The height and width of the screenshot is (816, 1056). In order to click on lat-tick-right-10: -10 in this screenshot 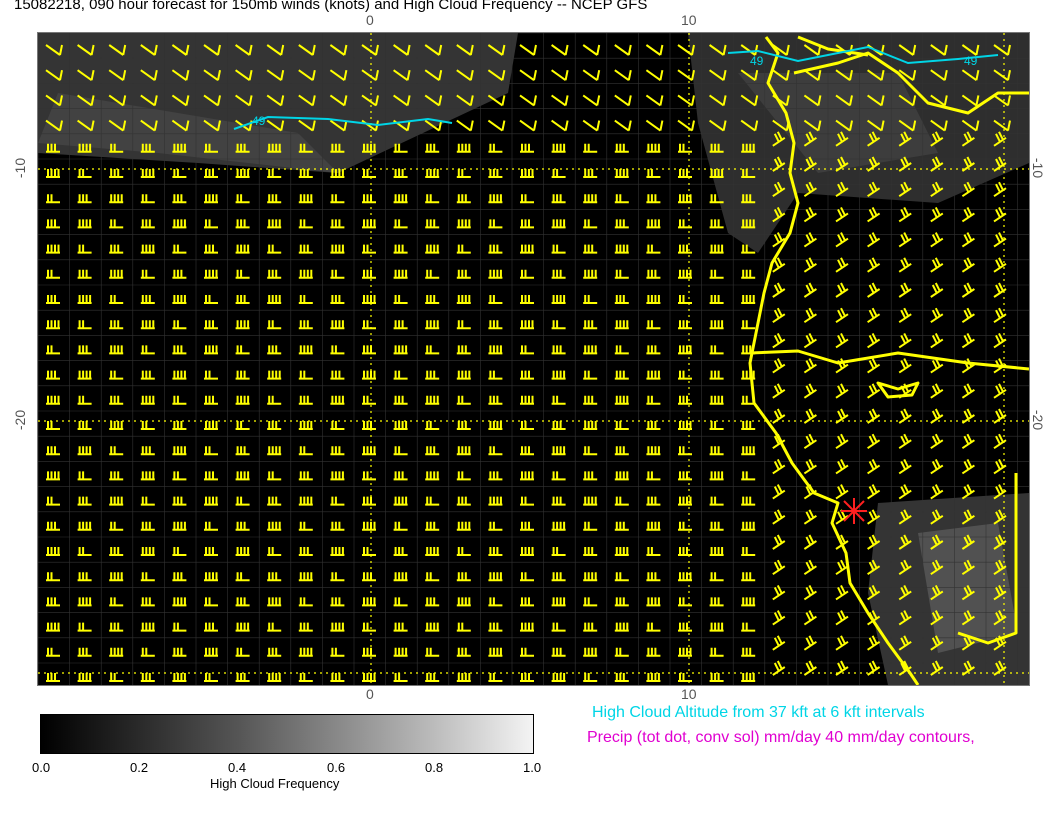, I will do `click(1038, 168)`.